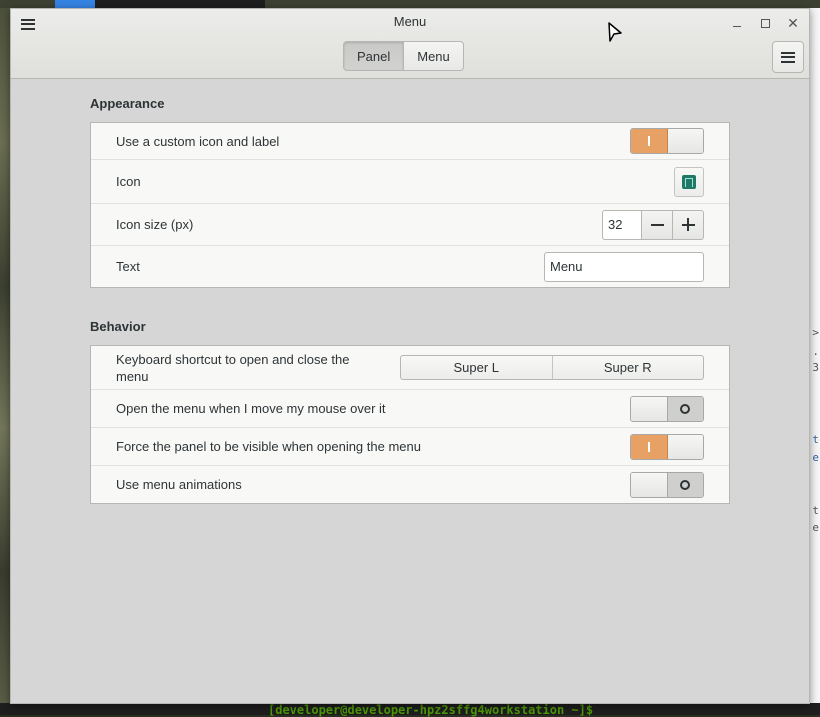 The width and height of the screenshot is (820, 717). I want to click on custom-icon-label: Use a custom icon and label, so click(198, 141).